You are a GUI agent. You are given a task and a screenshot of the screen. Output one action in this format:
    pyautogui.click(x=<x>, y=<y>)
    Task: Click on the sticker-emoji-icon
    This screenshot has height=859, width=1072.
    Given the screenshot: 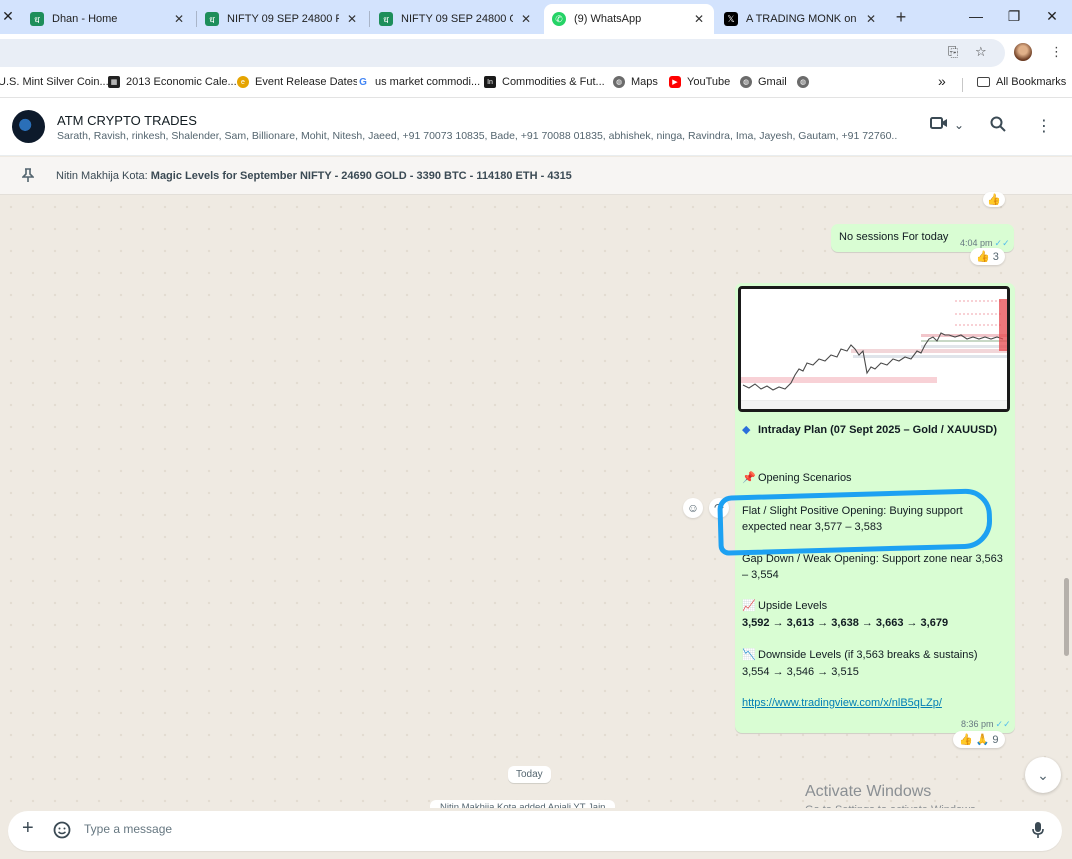 What is the action you would take?
    pyautogui.click(x=62, y=832)
    